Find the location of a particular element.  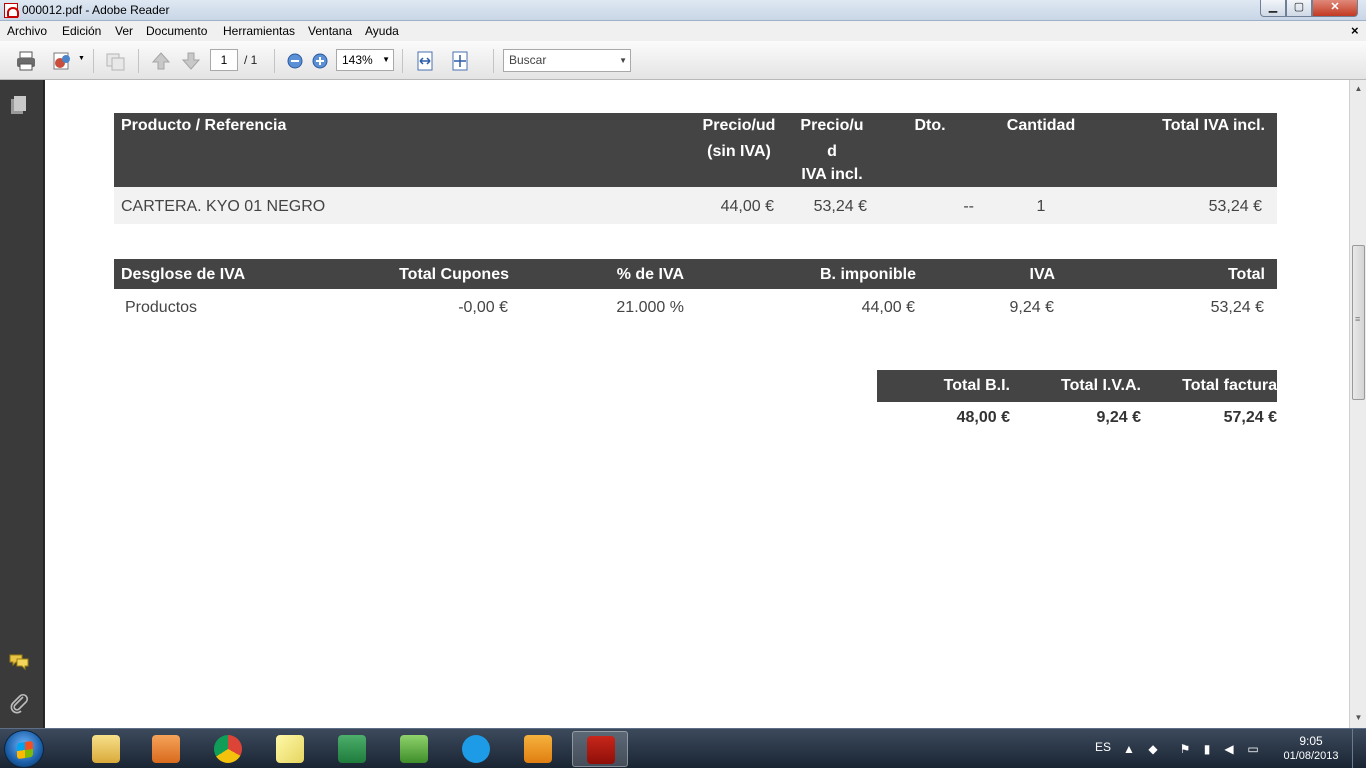

cell-product: CARTERA. KYO 01 NEGRO is located at coordinates (223, 206).